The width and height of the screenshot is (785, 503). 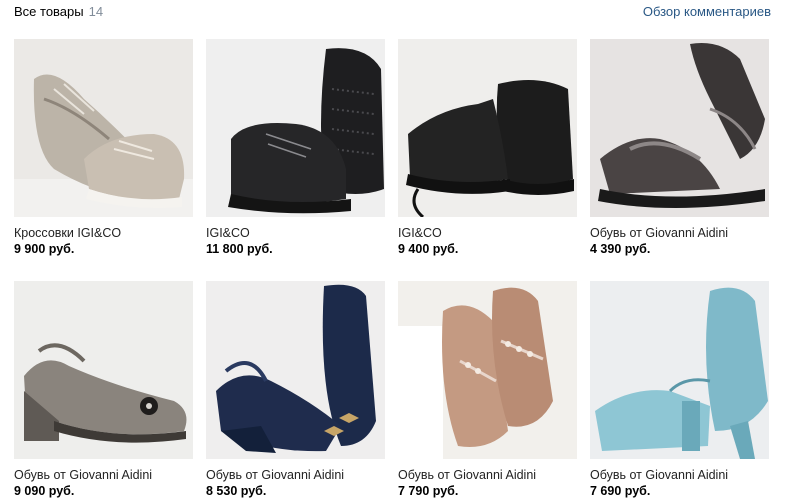 I want to click on product-card: Кроссовки IGI&CO 9 900 руб., so click(x=103, y=148).